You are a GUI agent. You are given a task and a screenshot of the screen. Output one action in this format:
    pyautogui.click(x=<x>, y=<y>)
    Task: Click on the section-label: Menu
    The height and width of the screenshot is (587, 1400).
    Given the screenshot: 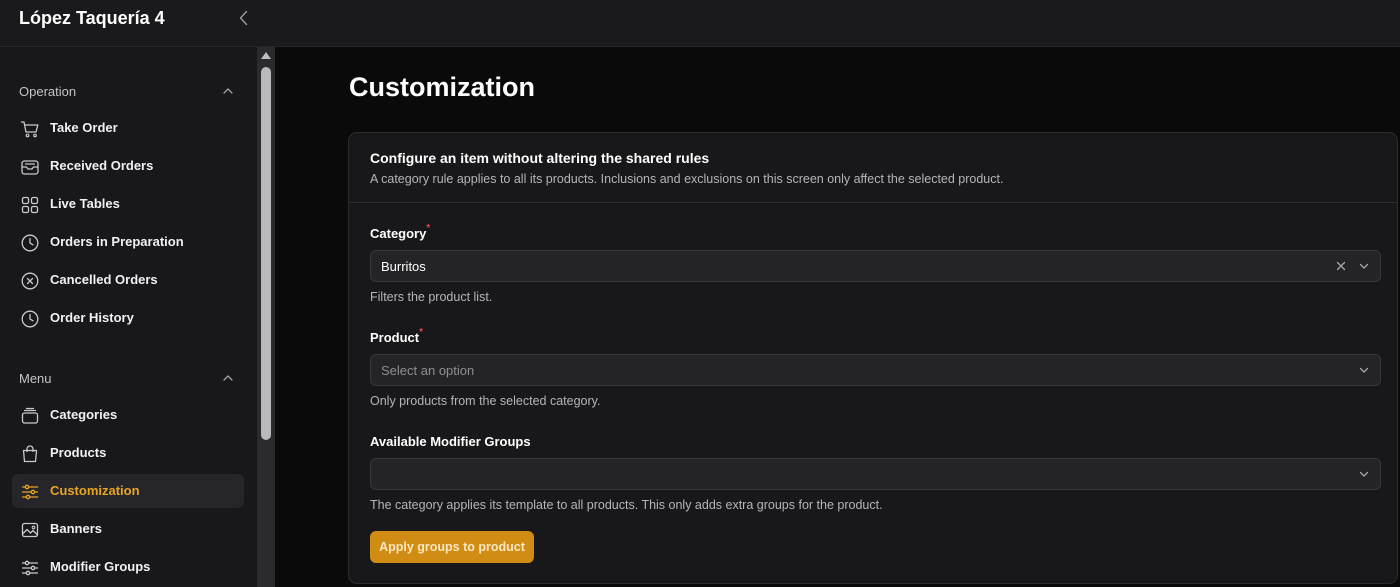 What is the action you would take?
    pyautogui.click(x=35, y=378)
    